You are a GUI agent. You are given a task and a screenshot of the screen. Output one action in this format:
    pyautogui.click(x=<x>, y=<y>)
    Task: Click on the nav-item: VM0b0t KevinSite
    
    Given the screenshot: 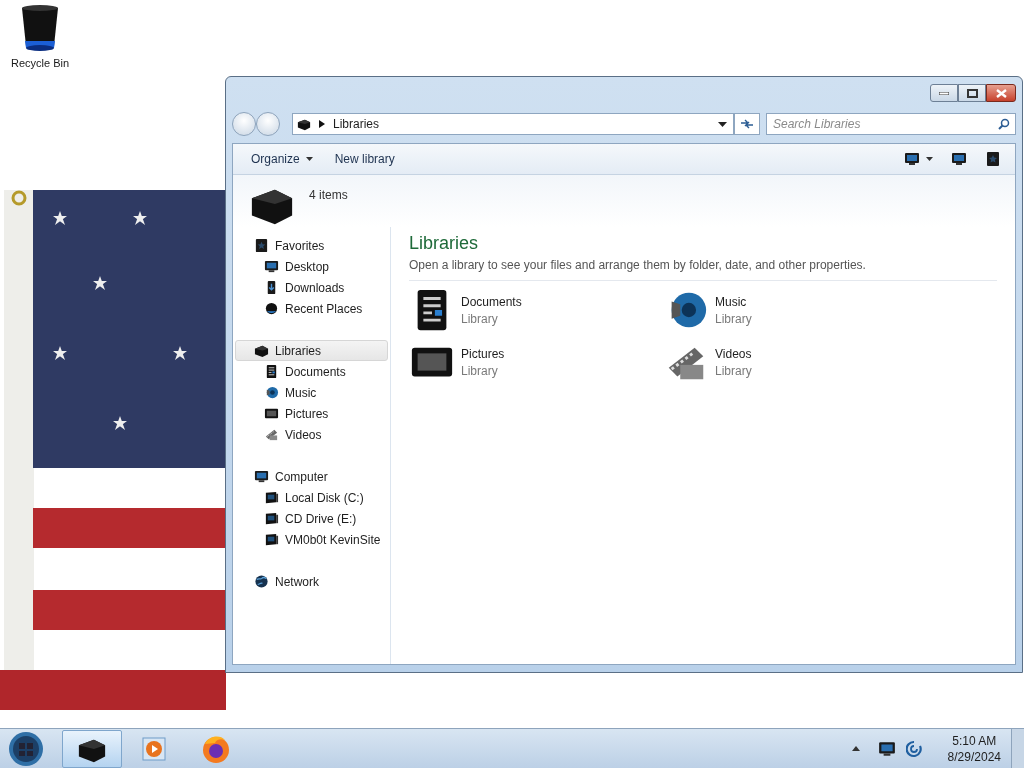 What is the action you would take?
    pyautogui.click(x=311, y=539)
    